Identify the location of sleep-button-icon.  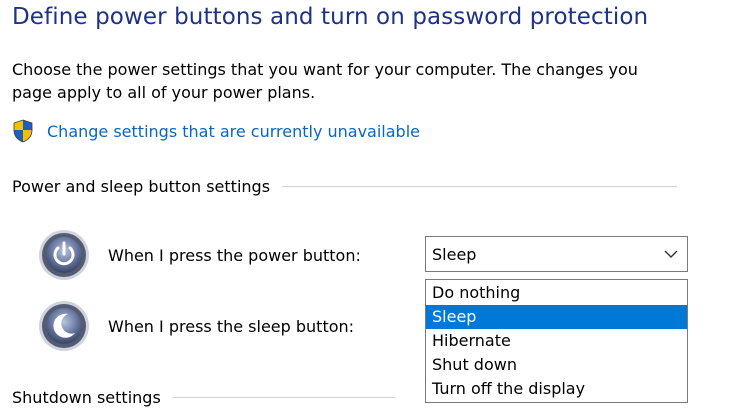
(64, 326).